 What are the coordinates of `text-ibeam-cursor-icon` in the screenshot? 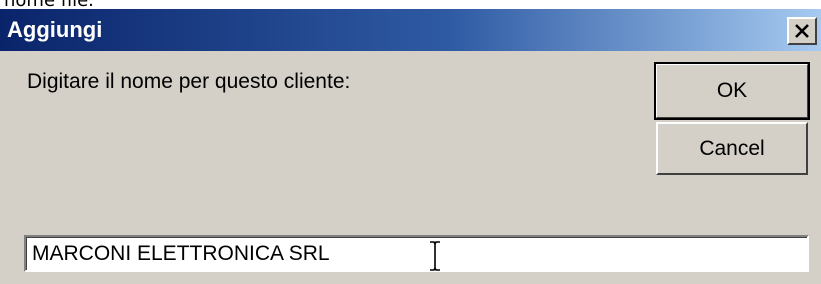 It's located at (435, 256).